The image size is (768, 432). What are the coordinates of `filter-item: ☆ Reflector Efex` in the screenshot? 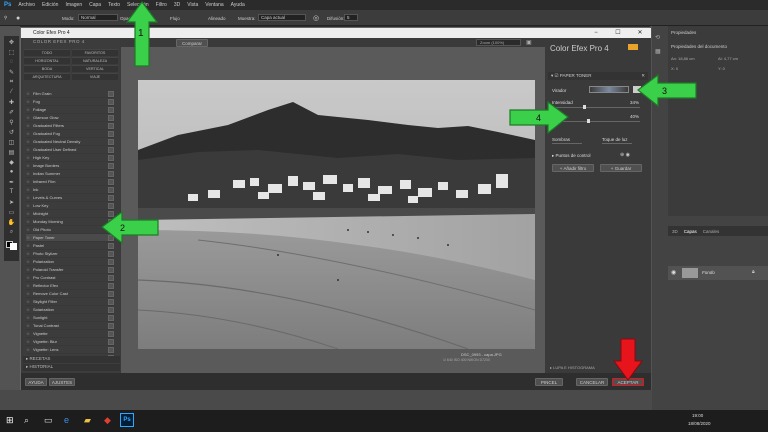 It's located at (70, 286).